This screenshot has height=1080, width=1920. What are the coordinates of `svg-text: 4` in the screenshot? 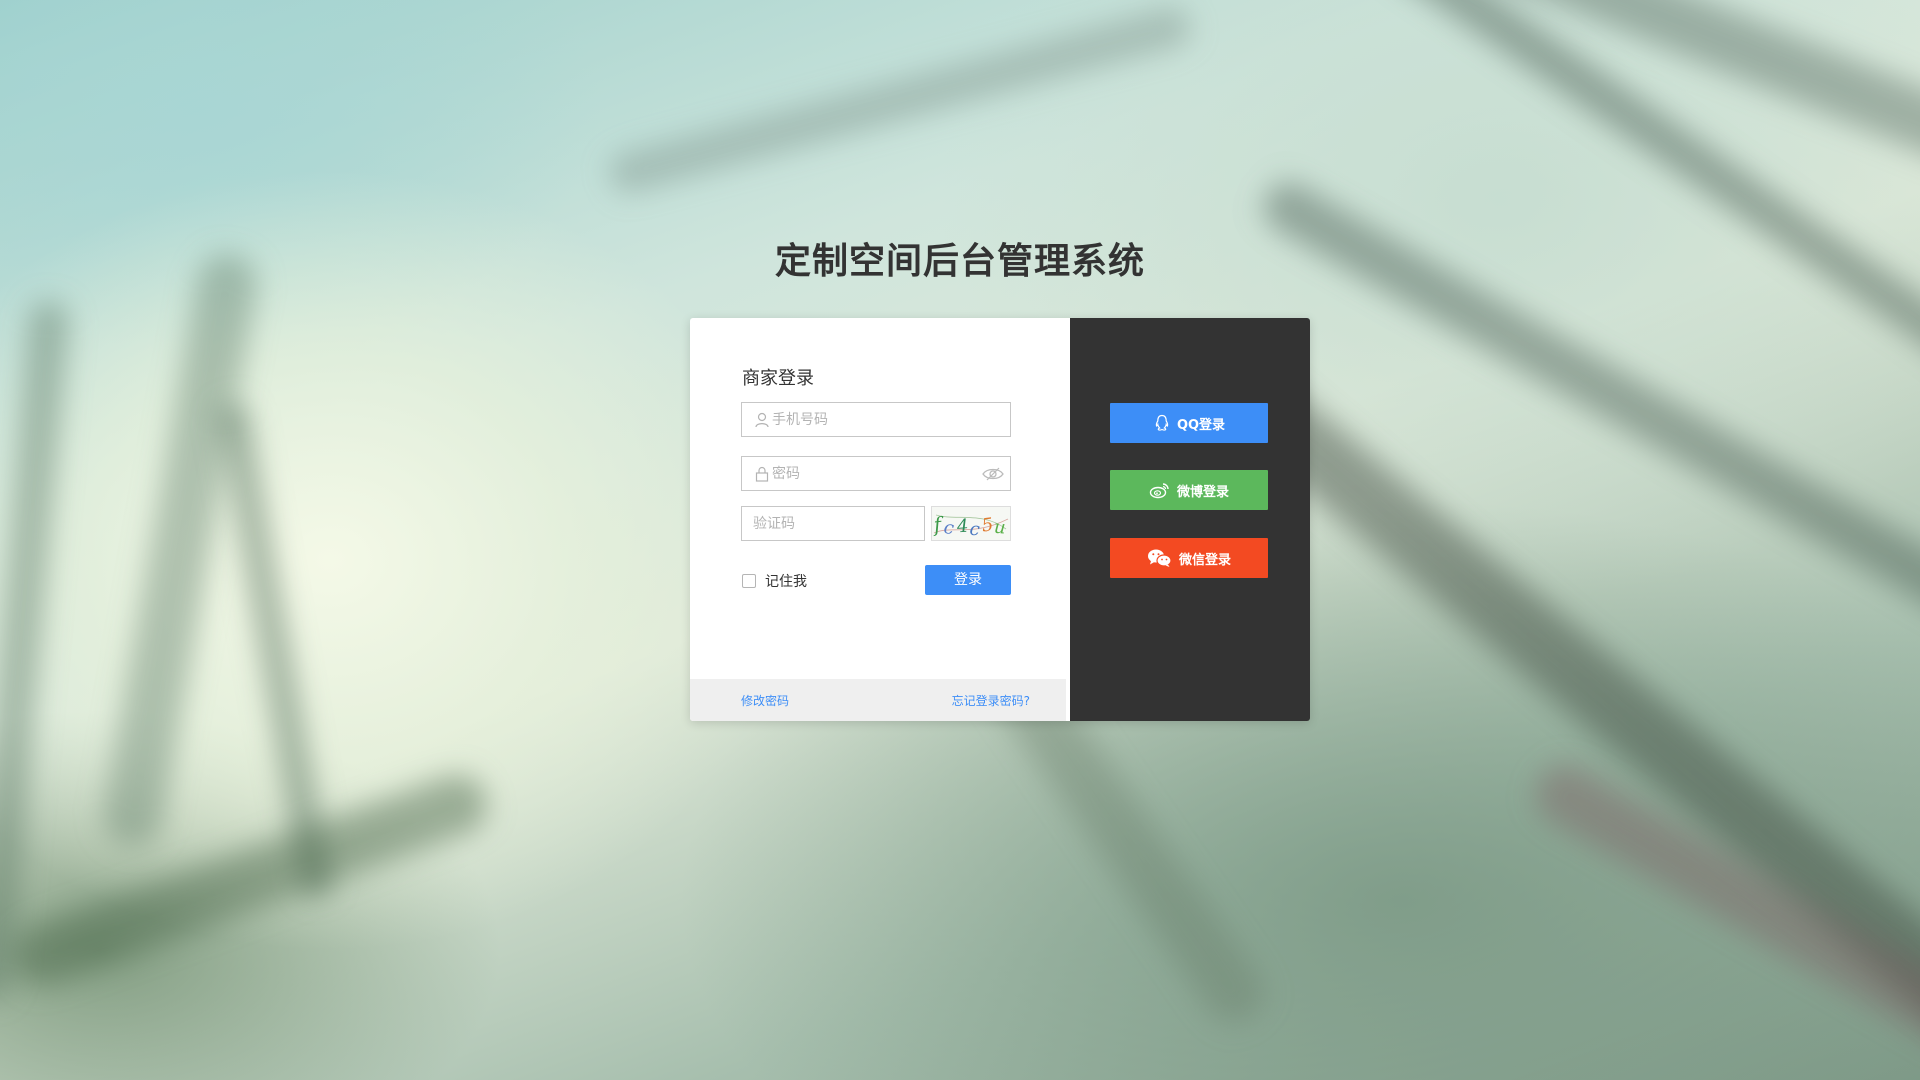 It's located at (962, 527).